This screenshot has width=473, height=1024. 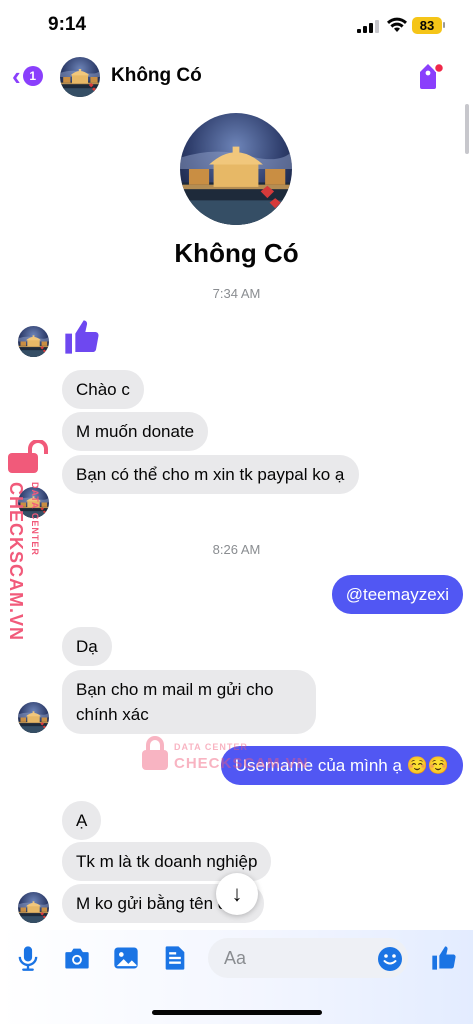 I want to click on wifi-icon, so click(x=397, y=24).